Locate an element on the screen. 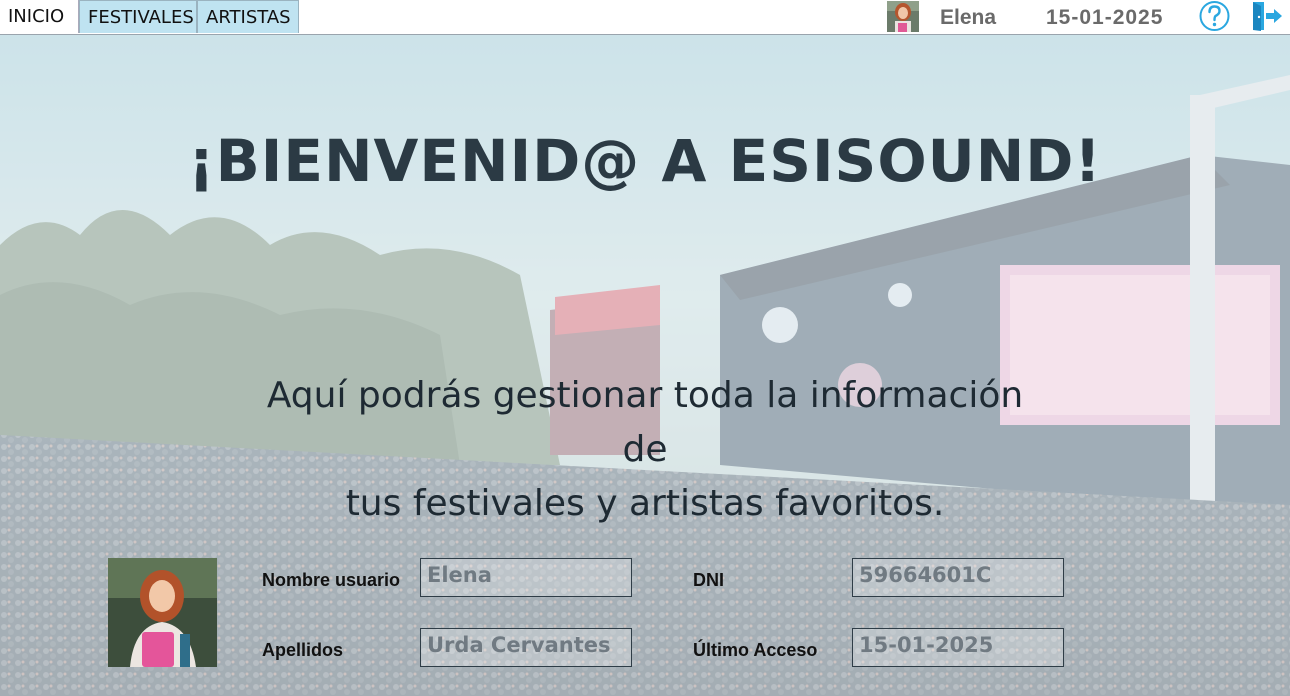 This screenshot has height=696, width=1290. username-field: Elena is located at coordinates (526, 577).